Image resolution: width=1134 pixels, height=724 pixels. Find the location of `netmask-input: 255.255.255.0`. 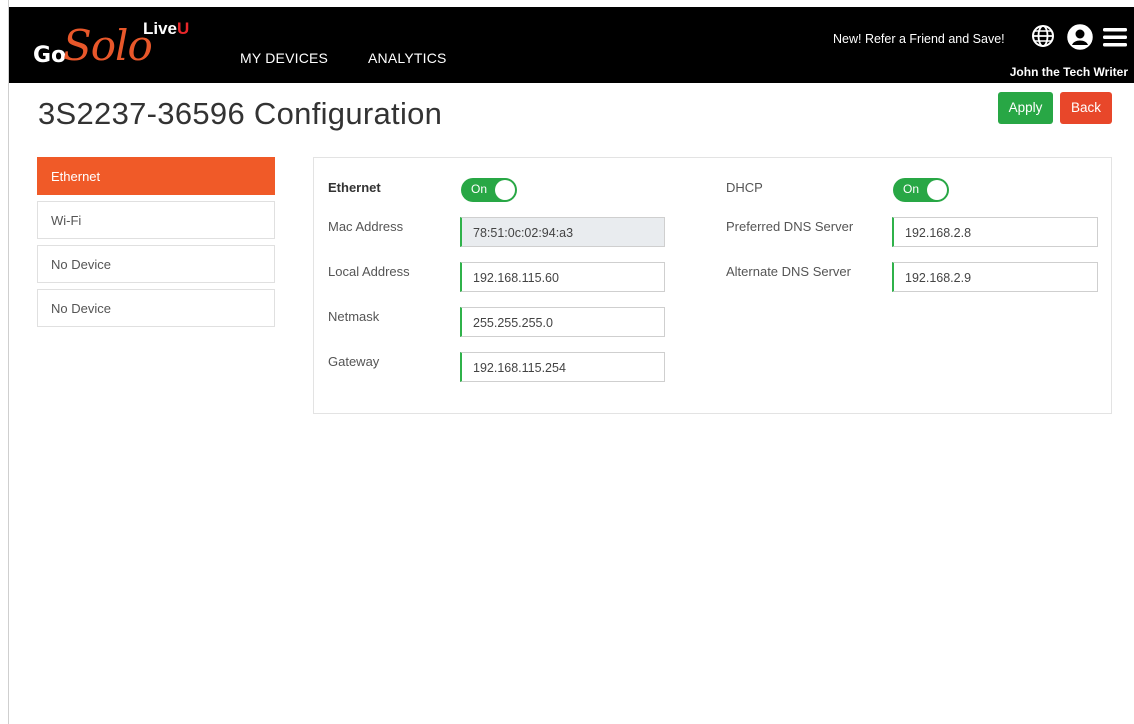

netmask-input: 255.255.255.0 is located at coordinates (562, 322).